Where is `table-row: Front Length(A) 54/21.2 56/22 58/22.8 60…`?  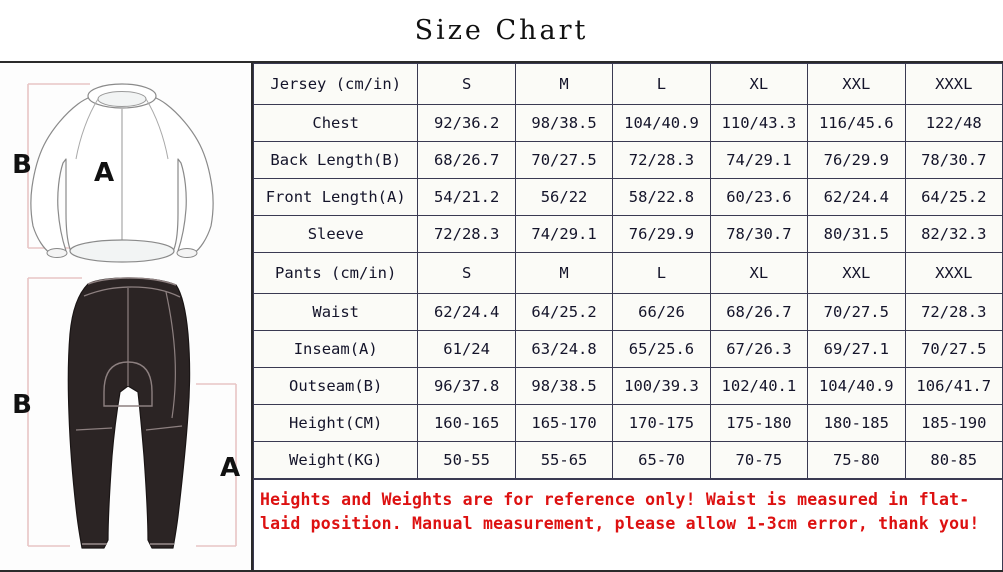 table-row: Front Length(A) 54/21.2 56/22 58/22.8 60… is located at coordinates (627, 197).